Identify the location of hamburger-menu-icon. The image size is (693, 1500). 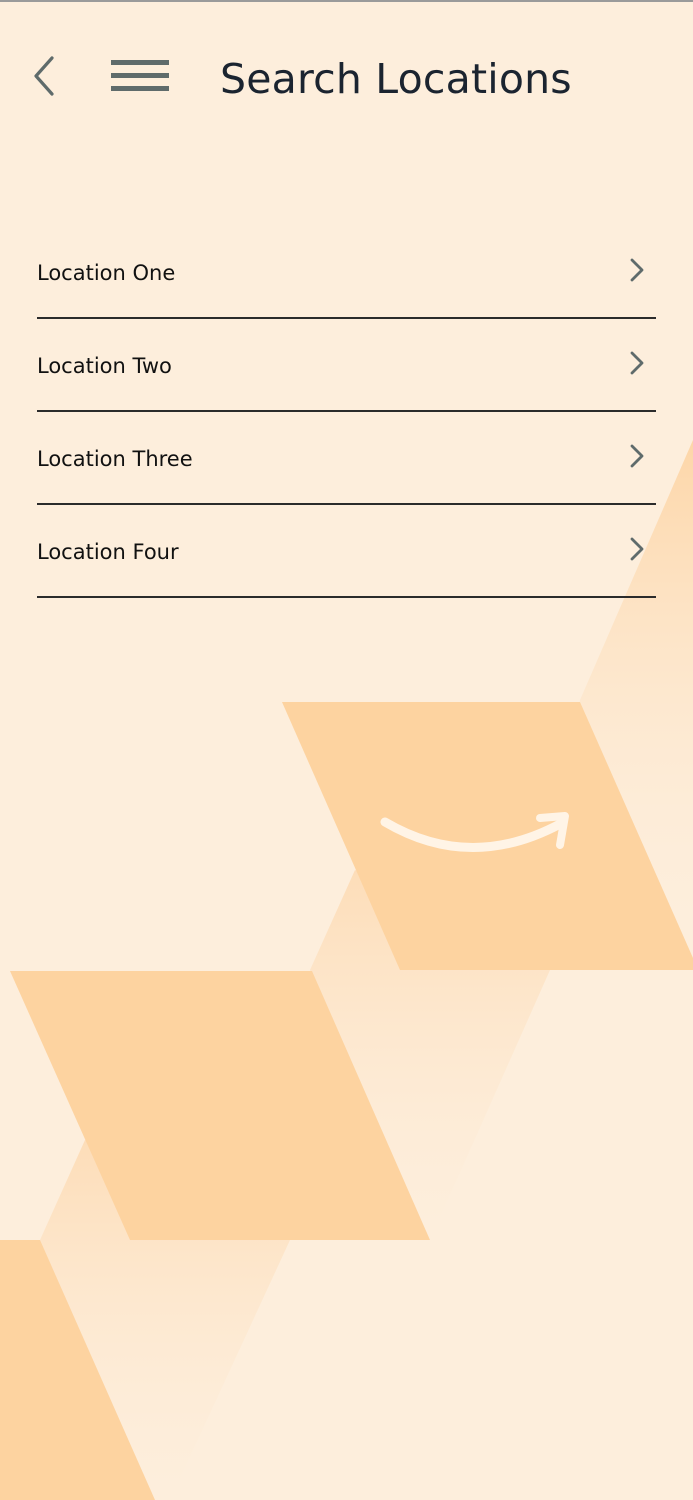
(140, 75).